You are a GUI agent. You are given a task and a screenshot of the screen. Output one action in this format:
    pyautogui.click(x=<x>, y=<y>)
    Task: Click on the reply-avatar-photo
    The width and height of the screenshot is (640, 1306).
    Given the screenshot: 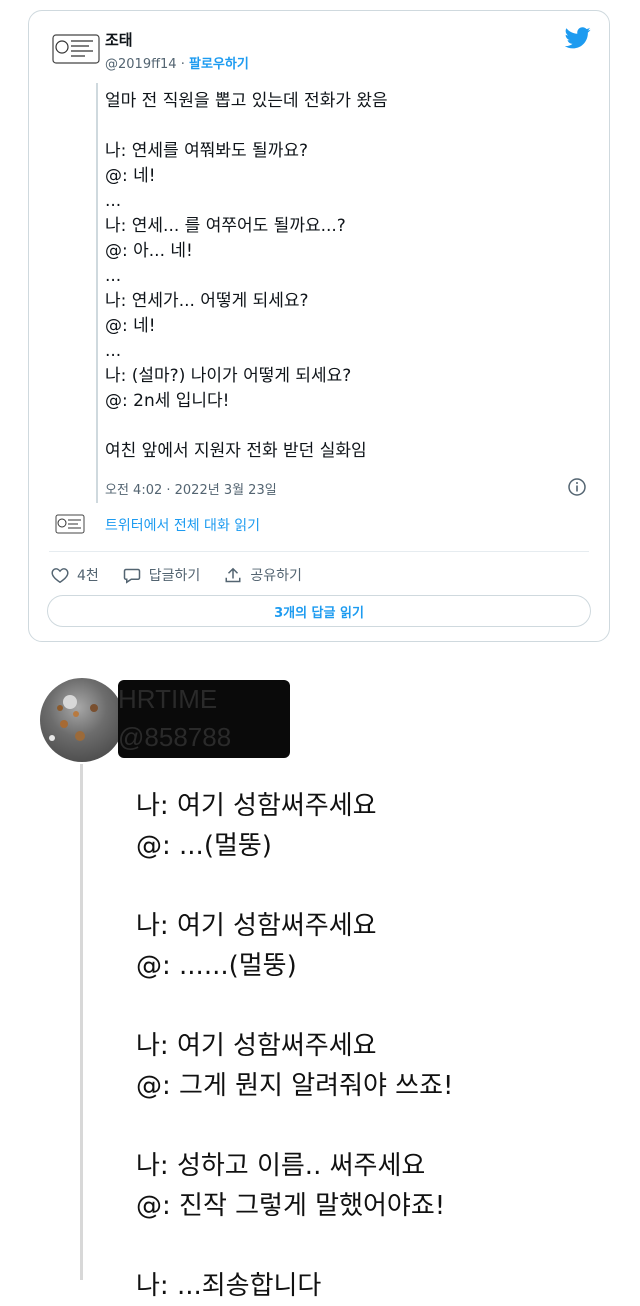 What is the action you would take?
    pyautogui.click(x=82, y=720)
    